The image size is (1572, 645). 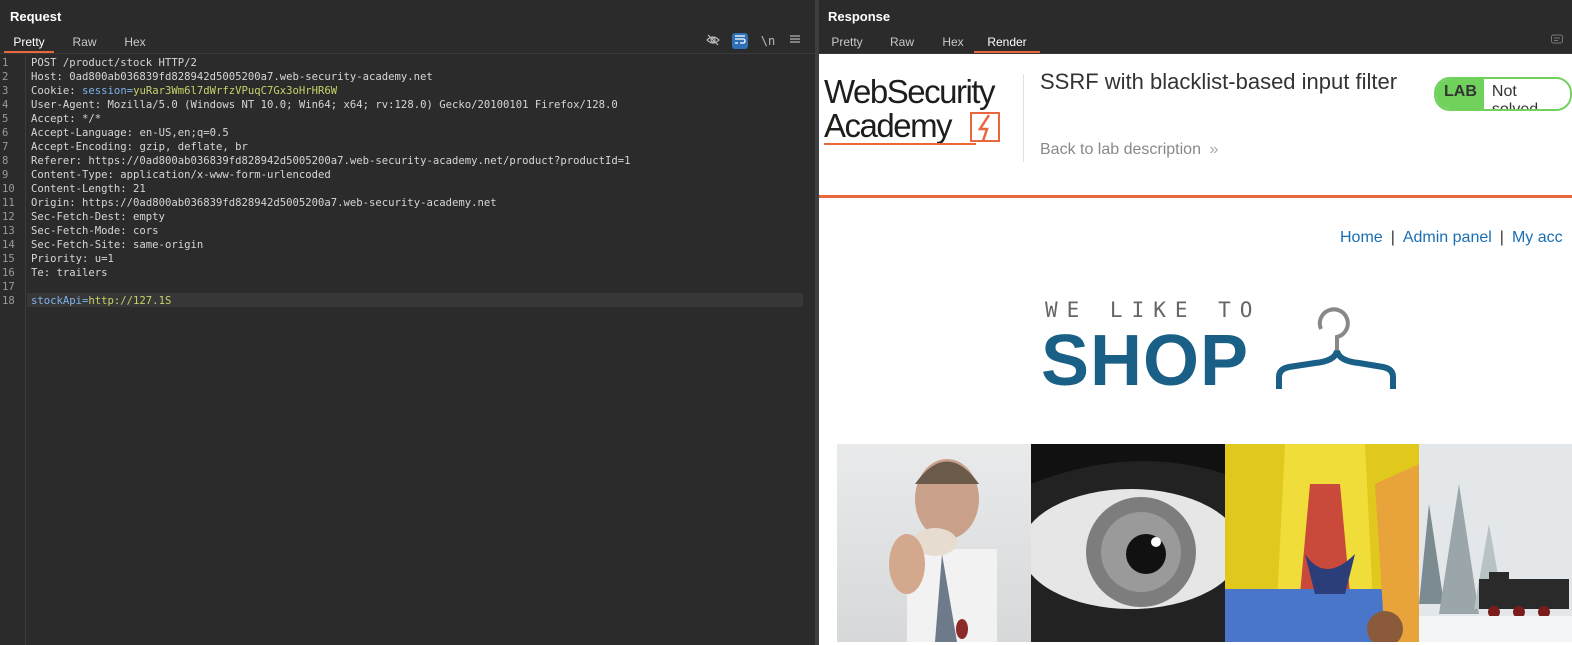 I want to click on code-text: Content-Length: 21, so click(x=88, y=189).